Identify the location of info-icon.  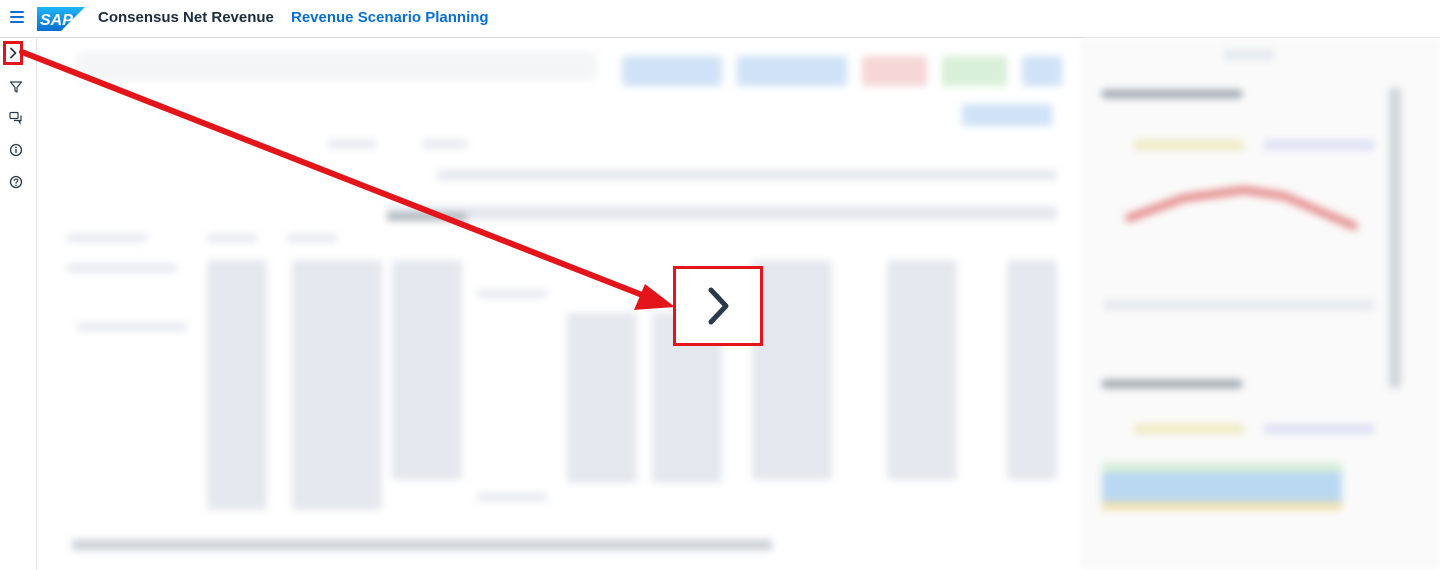
(16, 150).